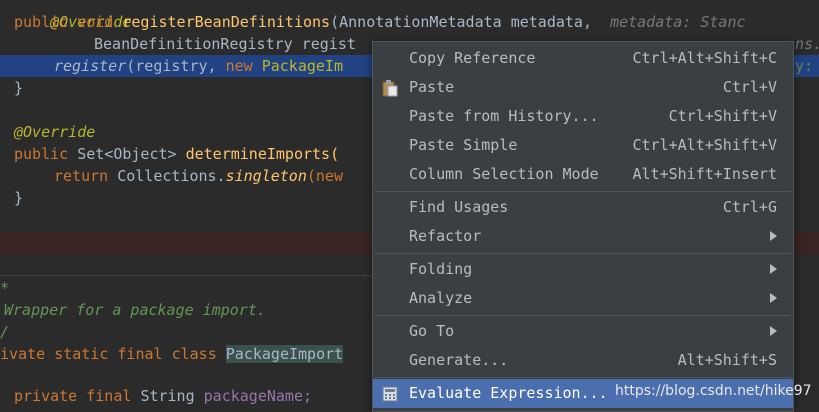  Describe the element at coordinates (135, 310) in the screenshot. I see `doc-comment: Wrapper for a package import.` at that location.